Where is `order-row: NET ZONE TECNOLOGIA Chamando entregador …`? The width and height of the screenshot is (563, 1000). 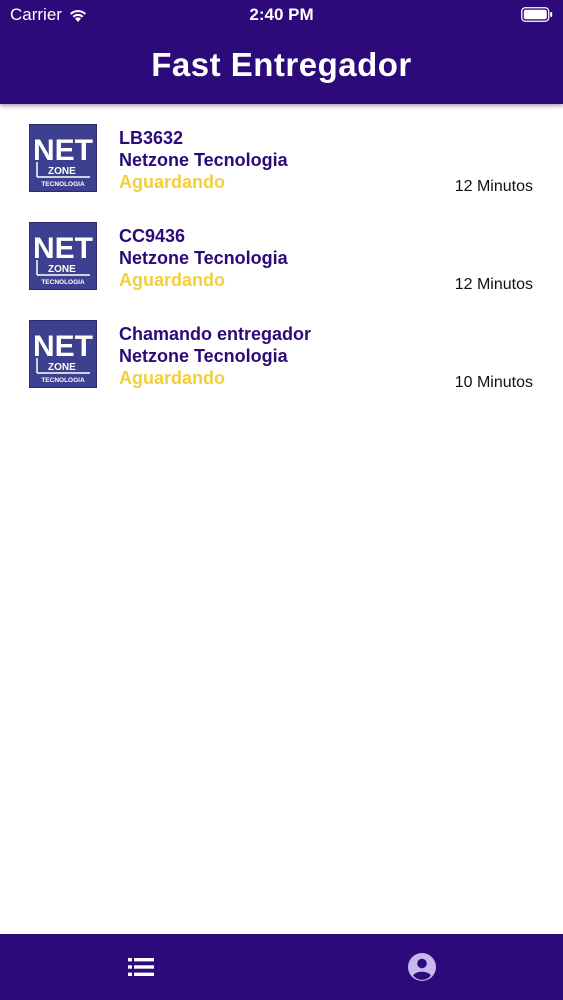 order-row: NET ZONE TECNOLOGIA Chamando entregador … is located at coordinates (281, 349).